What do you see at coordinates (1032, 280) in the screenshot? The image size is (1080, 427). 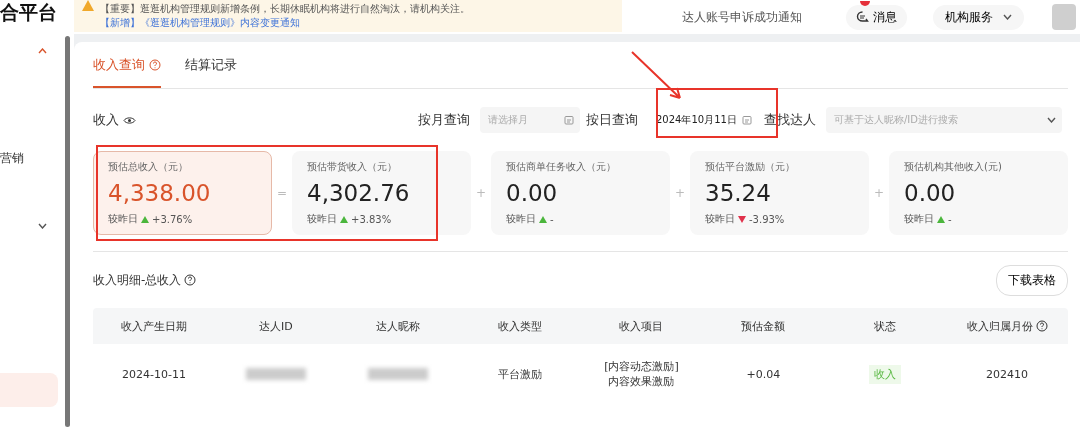 I see `download-button: 下载表格` at bounding box center [1032, 280].